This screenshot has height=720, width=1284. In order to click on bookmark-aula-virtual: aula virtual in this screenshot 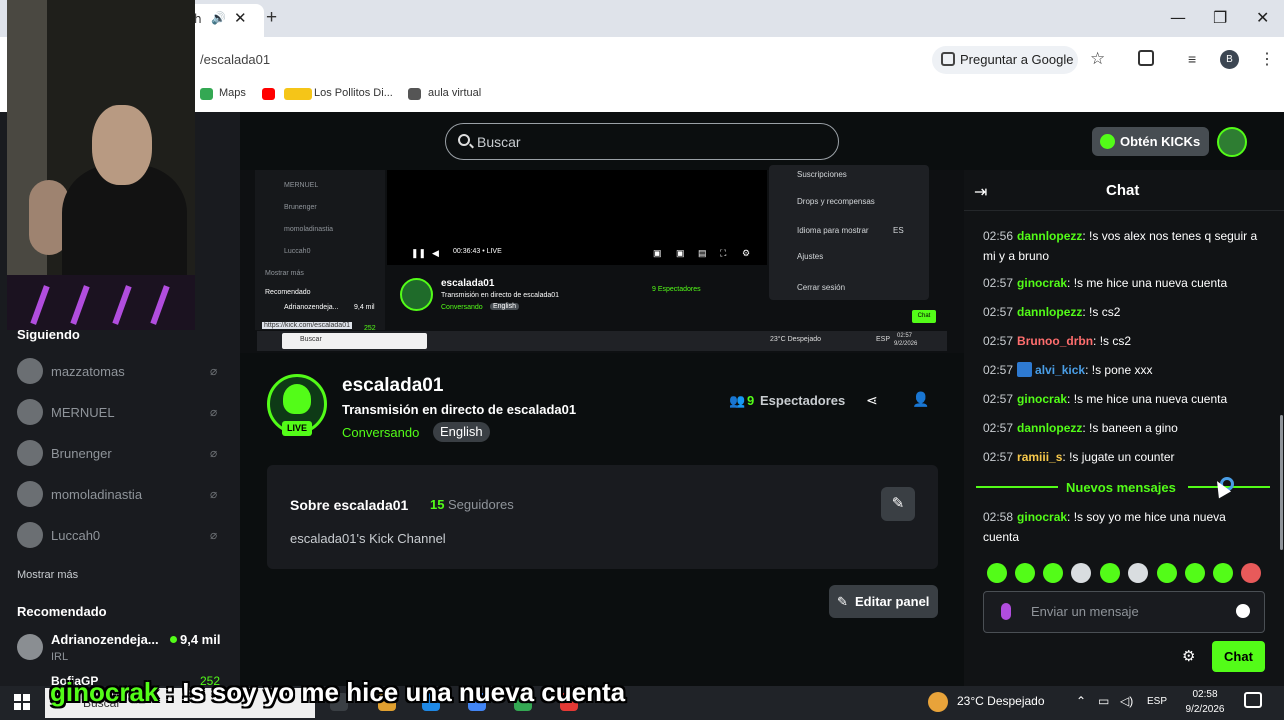, I will do `click(454, 93)`.